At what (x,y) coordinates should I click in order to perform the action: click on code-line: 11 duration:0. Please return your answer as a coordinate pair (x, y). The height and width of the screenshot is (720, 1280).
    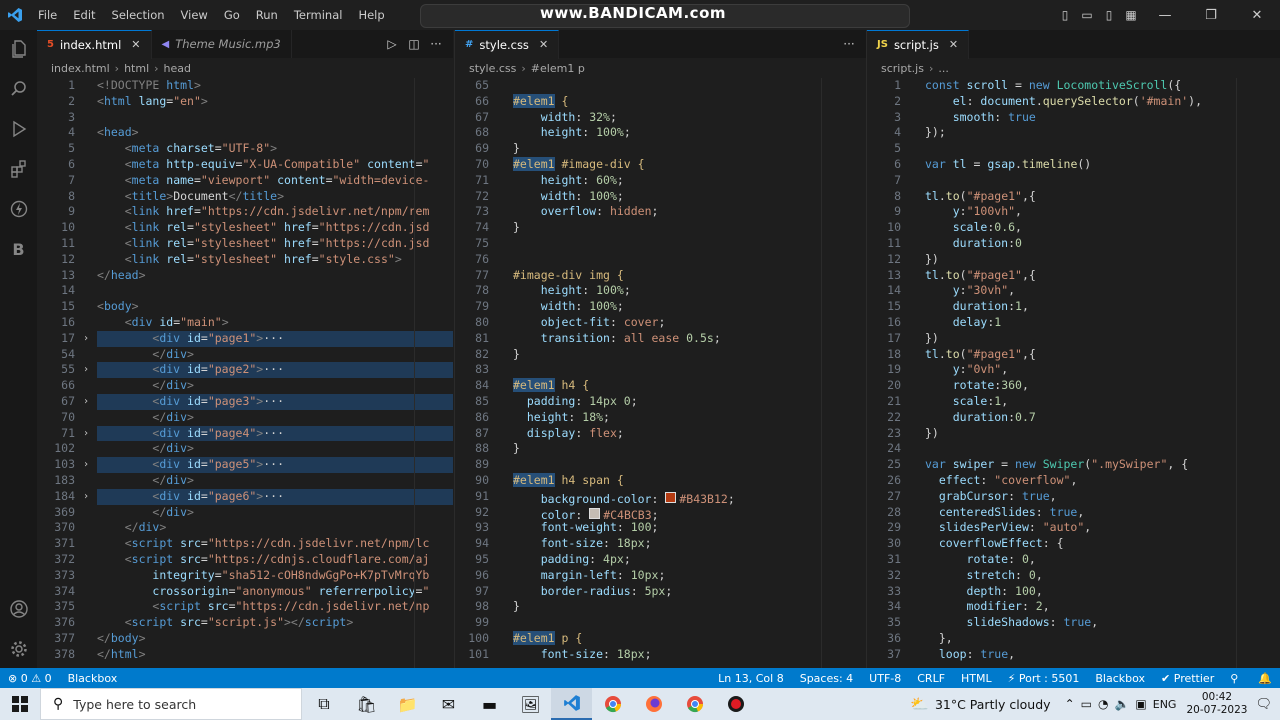
    Looking at the image, I should click on (1073, 244).